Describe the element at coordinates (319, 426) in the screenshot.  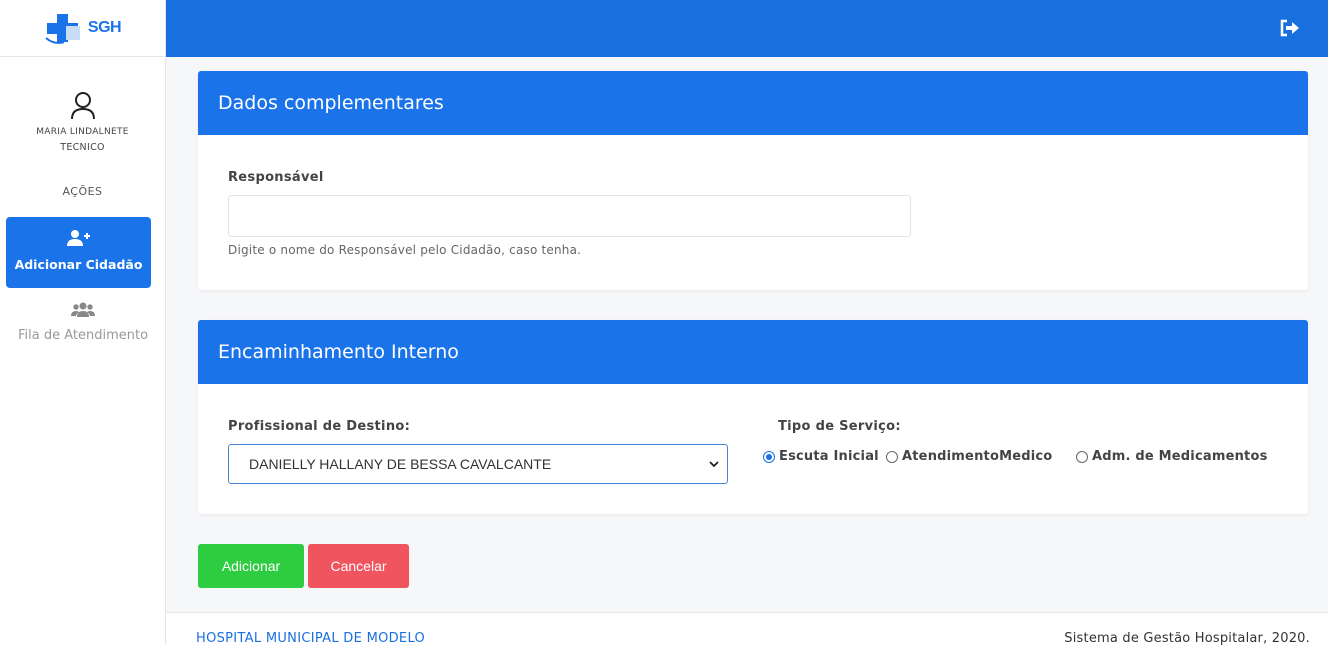
I see `professional-label: Profissional de Destino:` at that location.